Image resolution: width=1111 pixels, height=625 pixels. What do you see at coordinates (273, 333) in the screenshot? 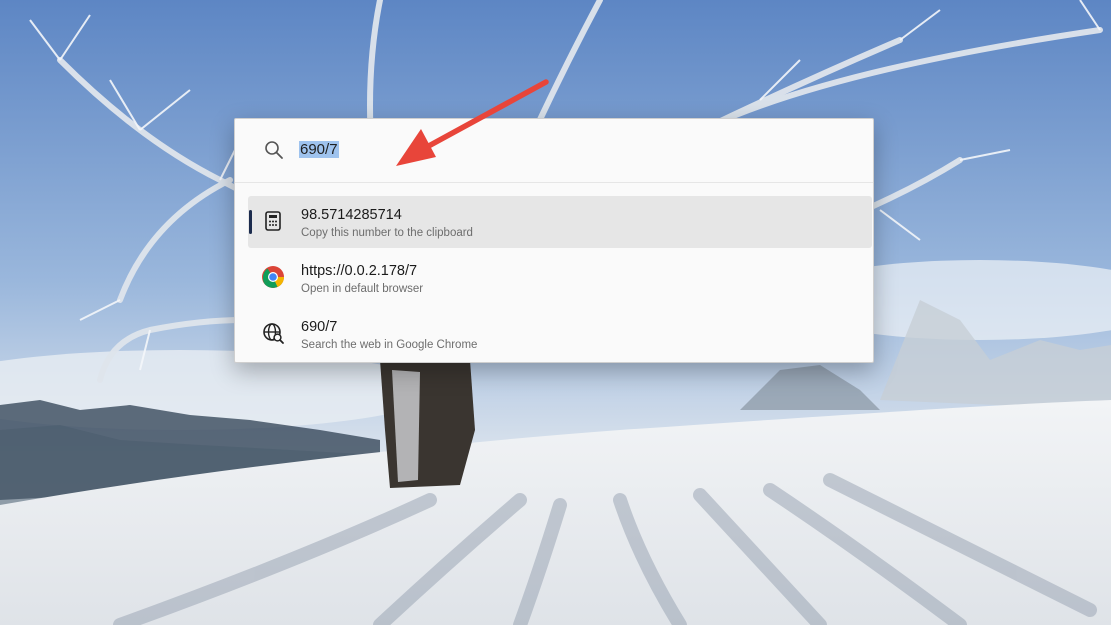
I see `web-search-icon` at bounding box center [273, 333].